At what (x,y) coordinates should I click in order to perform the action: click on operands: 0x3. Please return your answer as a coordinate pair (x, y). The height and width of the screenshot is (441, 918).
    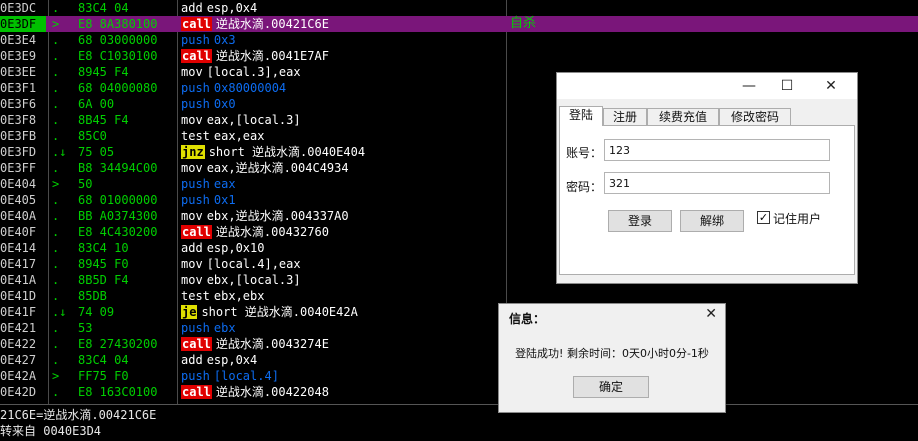
    Looking at the image, I should click on (224, 40).